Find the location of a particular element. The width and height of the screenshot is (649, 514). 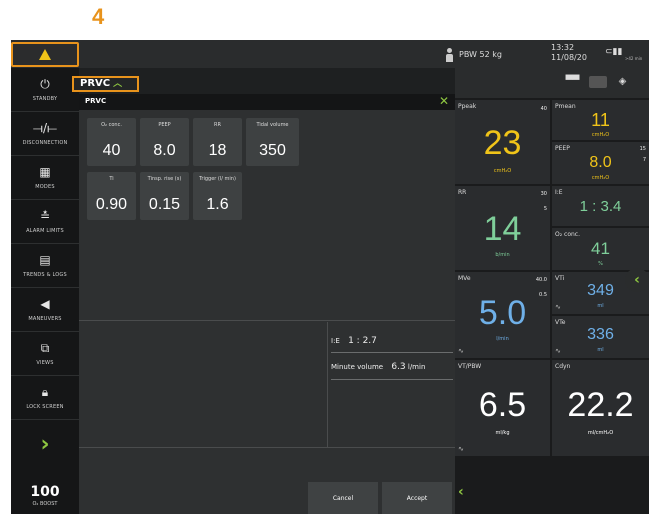

metric-rr: RR 30 5 14 b/min is located at coordinates (502, 228).